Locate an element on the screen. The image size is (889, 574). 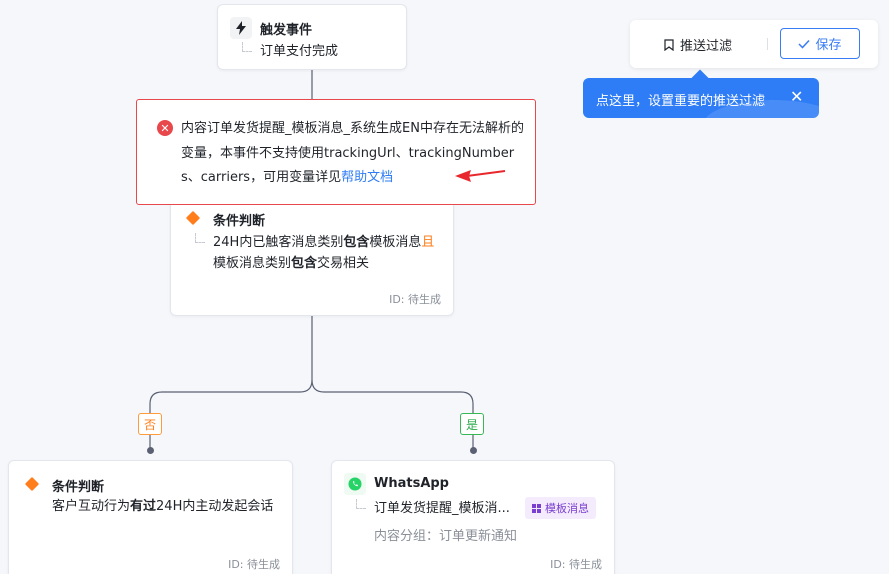
badge-label: 模板消息 is located at coordinates (567, 508).